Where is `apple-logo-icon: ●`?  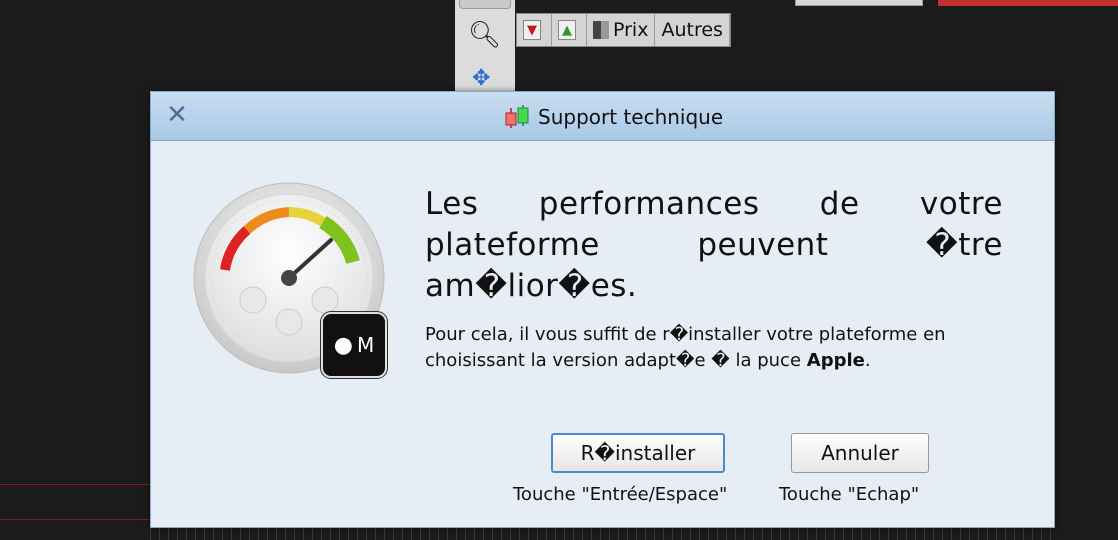
apple-logo-icon: ● is located at coordinates (343, 345).